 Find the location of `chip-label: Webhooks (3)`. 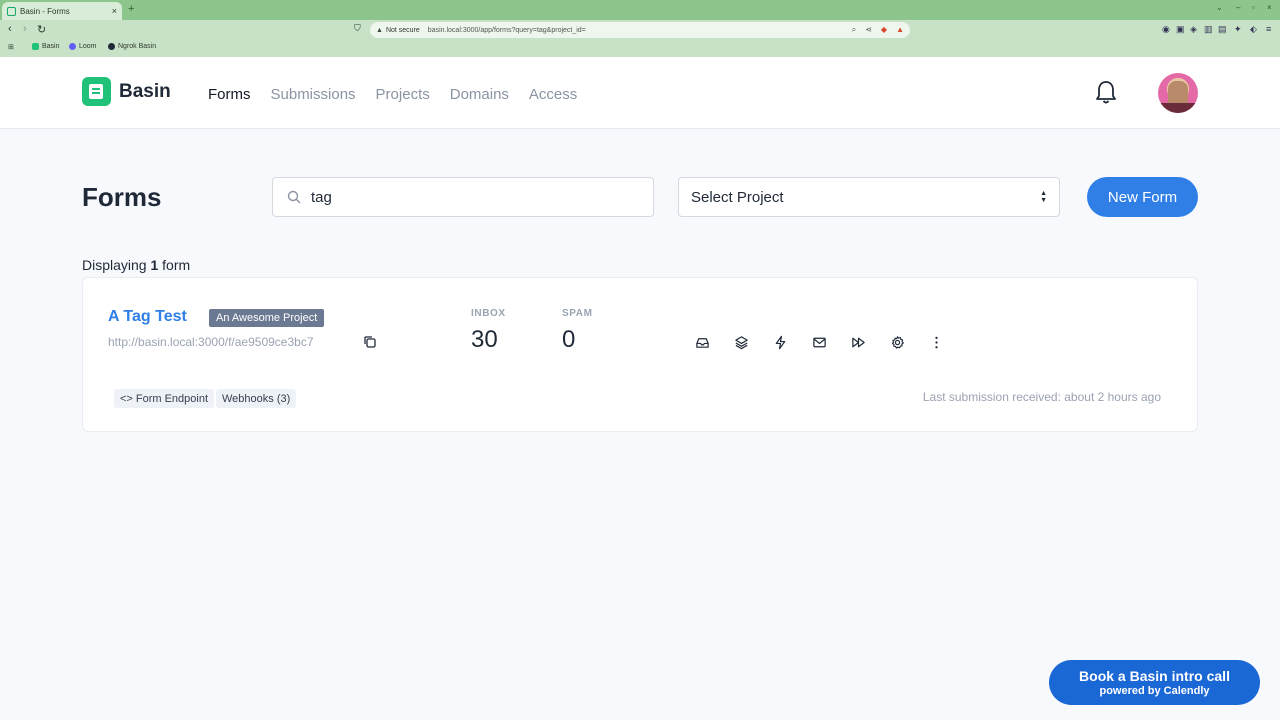

chip-label: Webhooks (3) is located at coordinates (256, 398).